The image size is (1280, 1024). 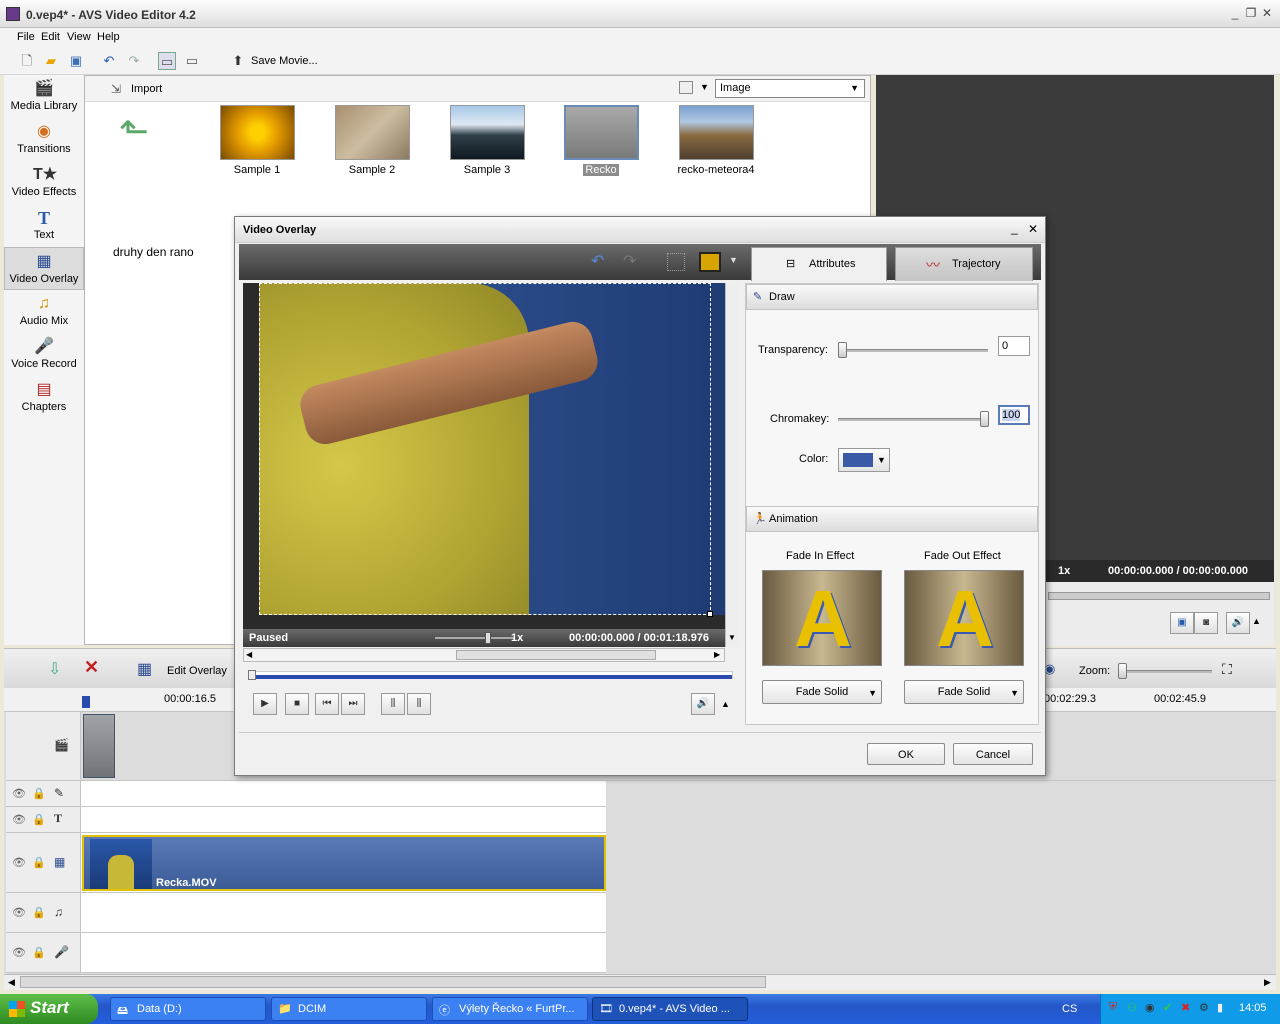 What do you see at coordinates (488, 638) in the screenshot?
I see `speed-slider-thumb` at bounding box center [488, 638].